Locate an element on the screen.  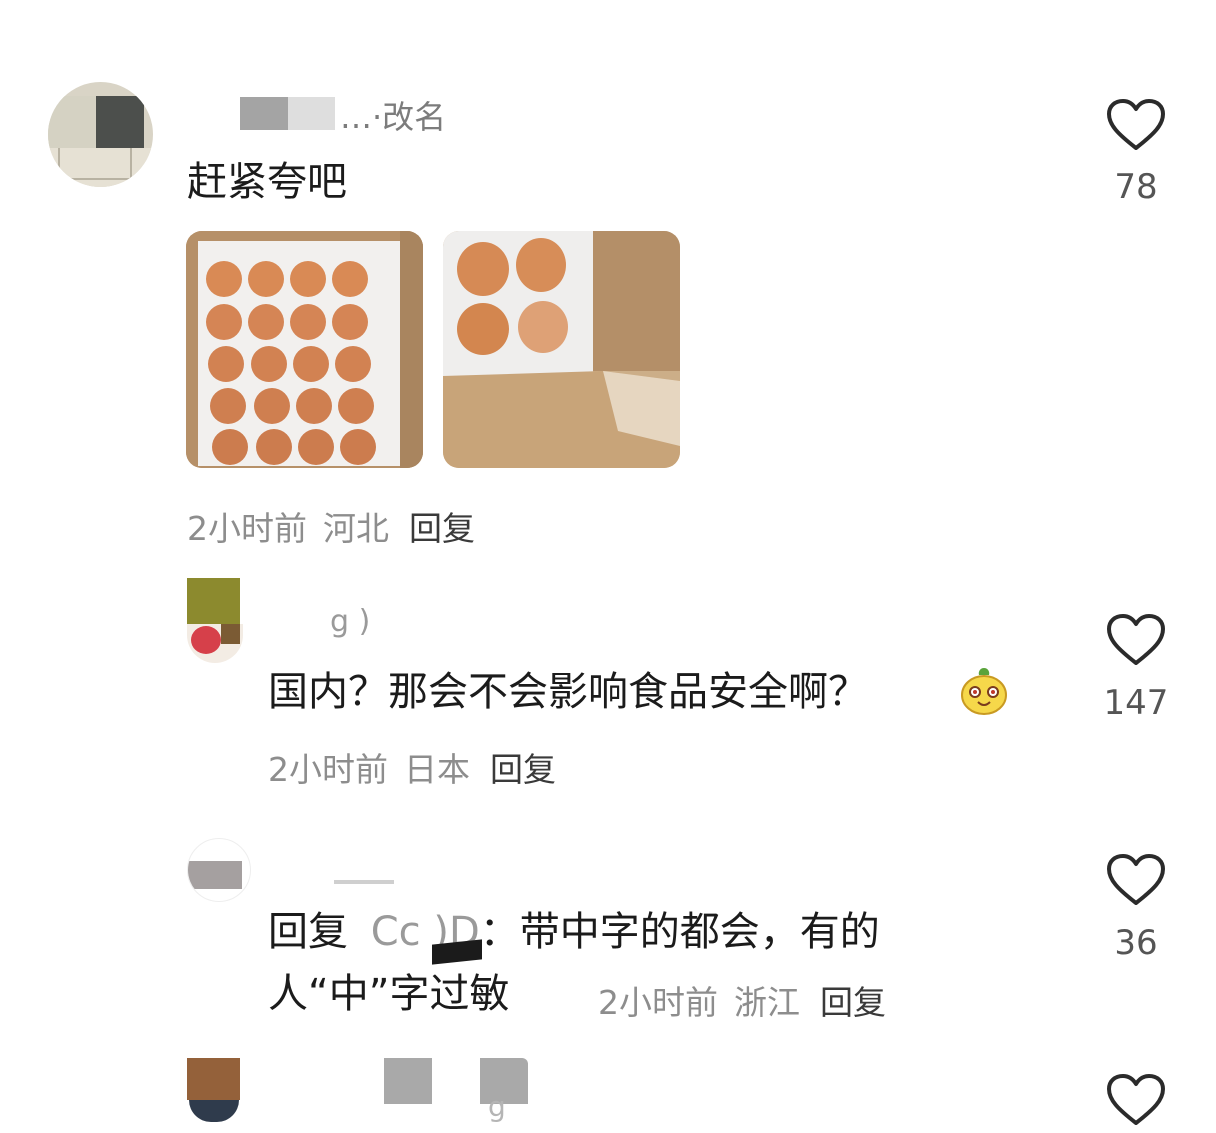
eggs-box-image is located at coordinates (561, 349).